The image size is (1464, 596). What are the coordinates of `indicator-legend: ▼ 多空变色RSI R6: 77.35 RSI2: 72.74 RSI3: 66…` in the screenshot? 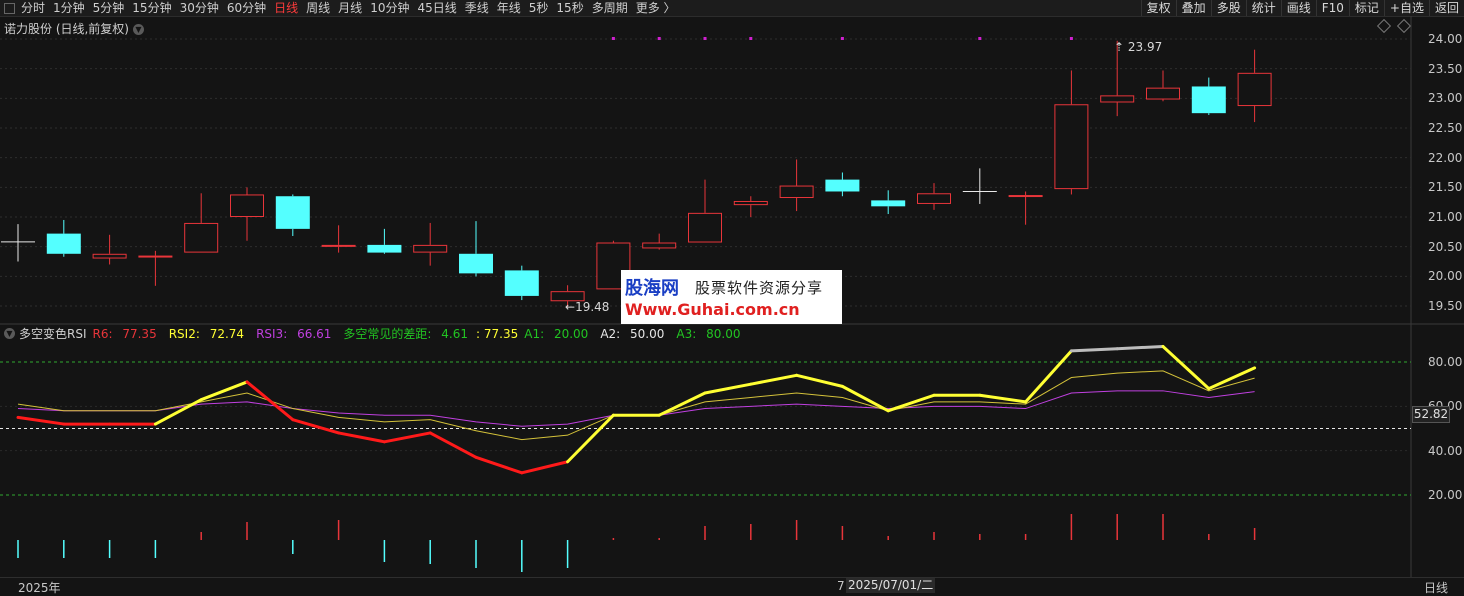 It's located at (378, 333).